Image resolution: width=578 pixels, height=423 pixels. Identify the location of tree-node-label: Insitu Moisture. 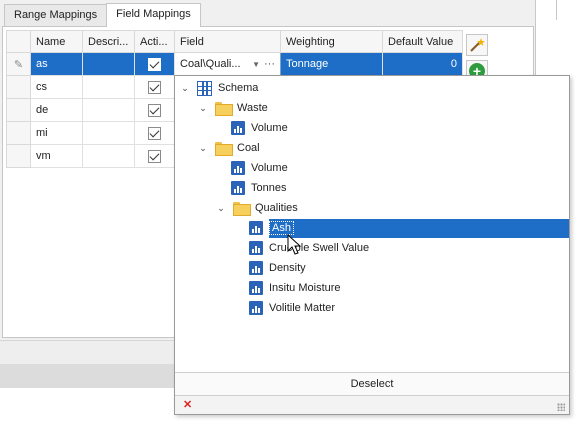
(305, 288).